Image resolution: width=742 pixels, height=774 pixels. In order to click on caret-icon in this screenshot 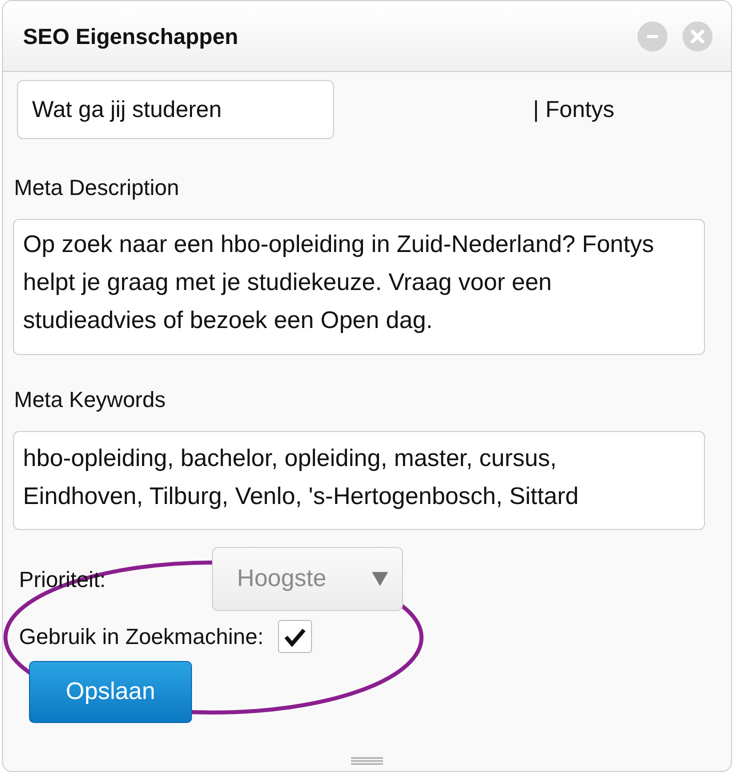, I will do `click(380, 579)`.